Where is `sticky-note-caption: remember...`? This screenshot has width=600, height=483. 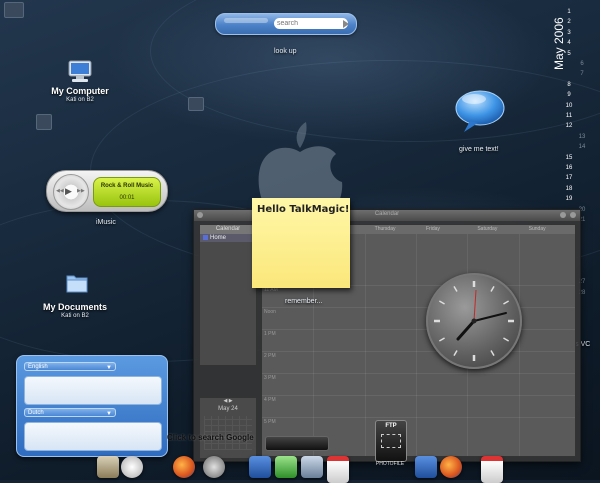 sticky-note-caption: remember... is located at coordinates (304, 301).